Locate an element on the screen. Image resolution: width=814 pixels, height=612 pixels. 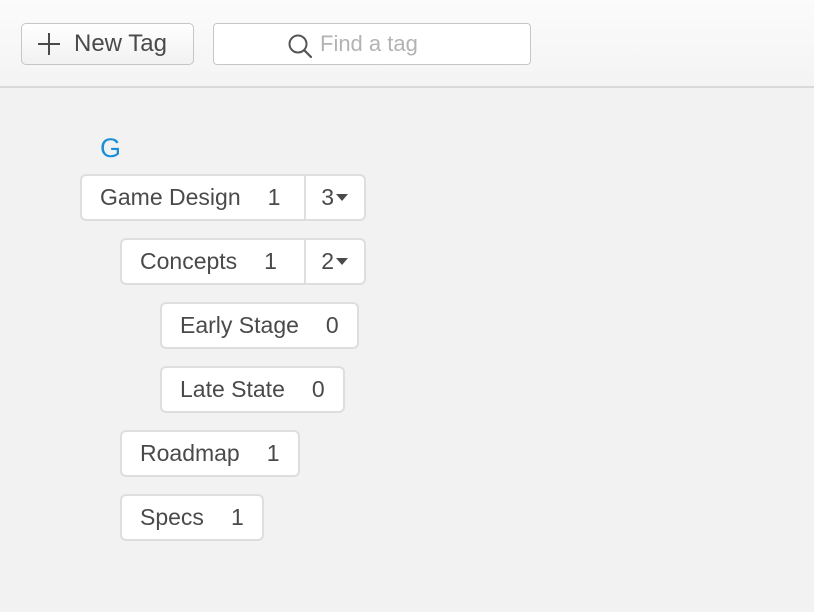
tag-name: Specs is located at coordinates (172, 517).